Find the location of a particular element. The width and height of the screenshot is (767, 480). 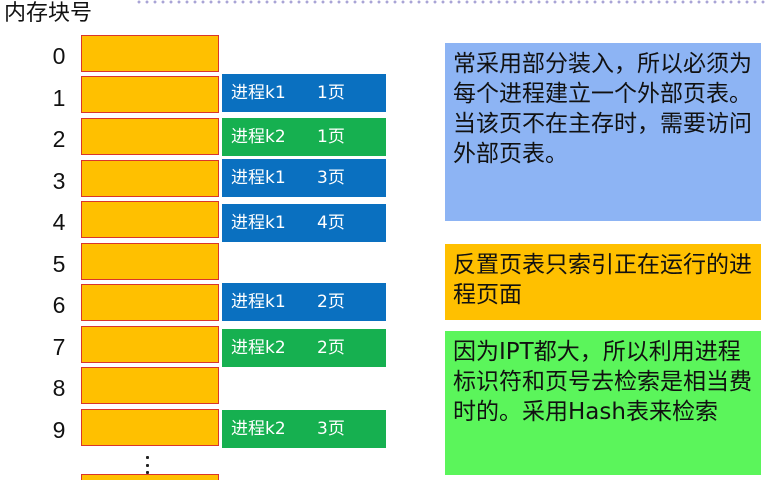

block-number-3: 3 is located at coordinates (59, 181).